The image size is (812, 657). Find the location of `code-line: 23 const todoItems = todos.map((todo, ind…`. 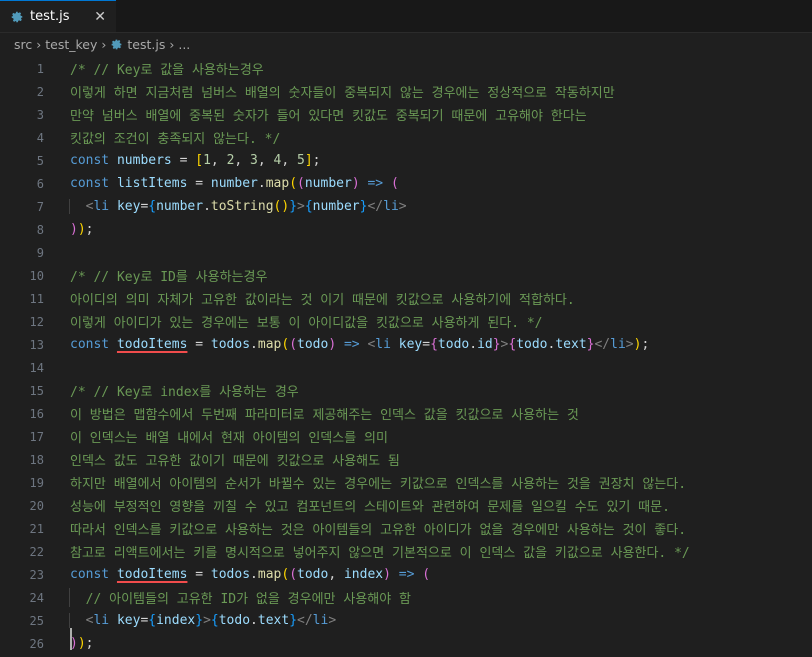

code-line: 23 const todoItems = todos.map((todo, ind… is located at coordinates (406, 574).